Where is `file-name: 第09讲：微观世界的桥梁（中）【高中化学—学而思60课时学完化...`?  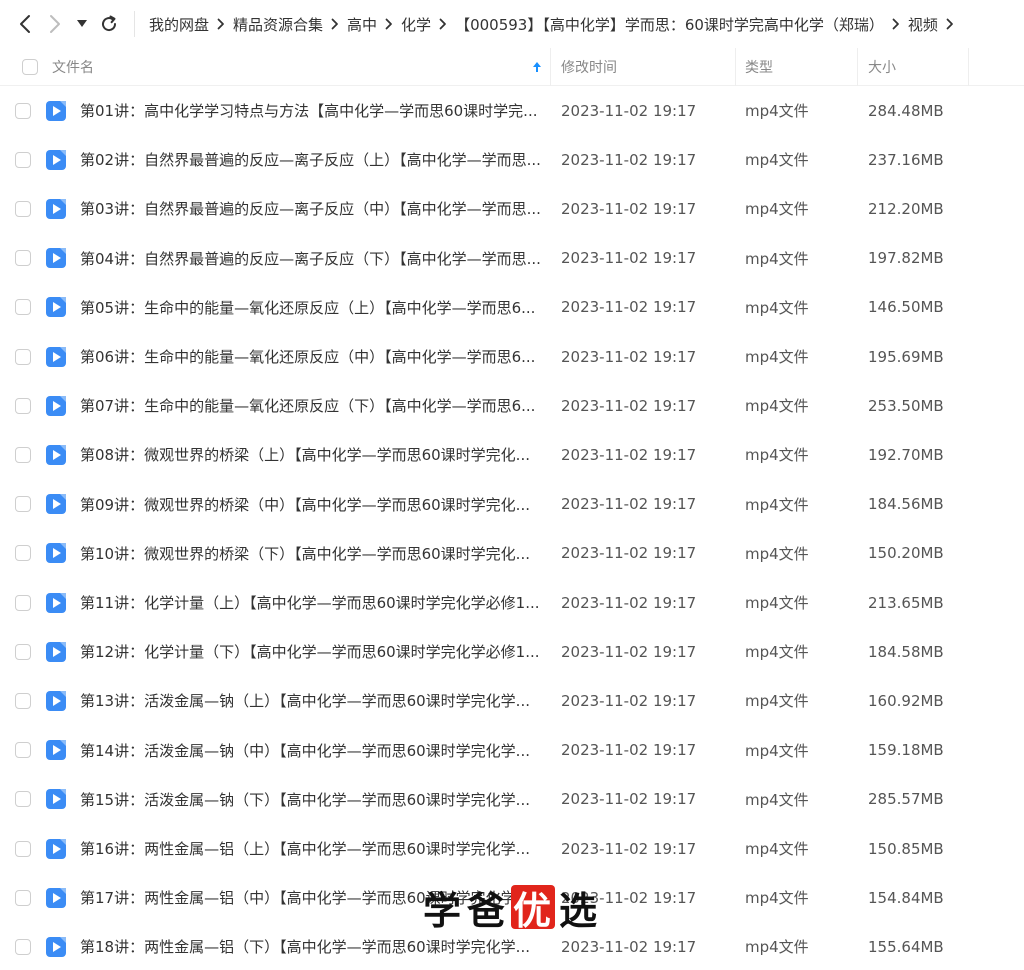 file-name: 第09讲：微观世界的桥梁（中）【高中化学—学而思60课时学完化... is located at coordinates (311, 504).